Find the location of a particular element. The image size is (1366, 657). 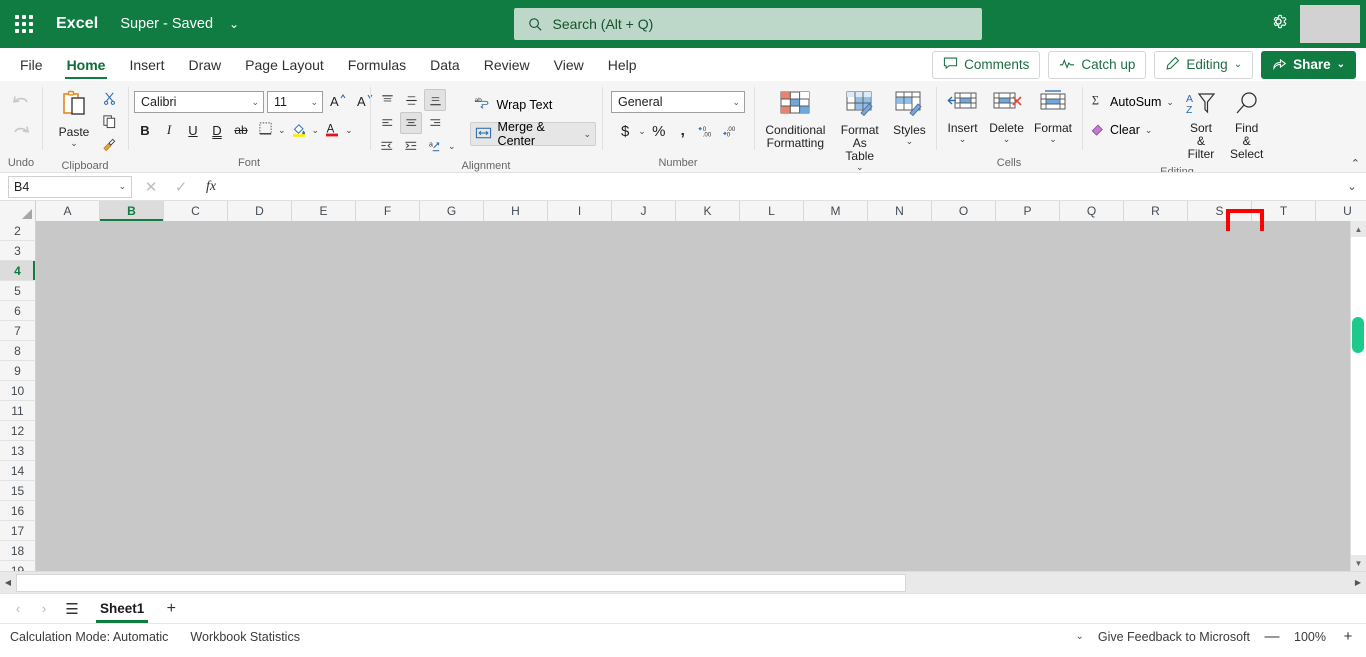

number-format-select: General ⌄ is located at coordinates (678, 102).